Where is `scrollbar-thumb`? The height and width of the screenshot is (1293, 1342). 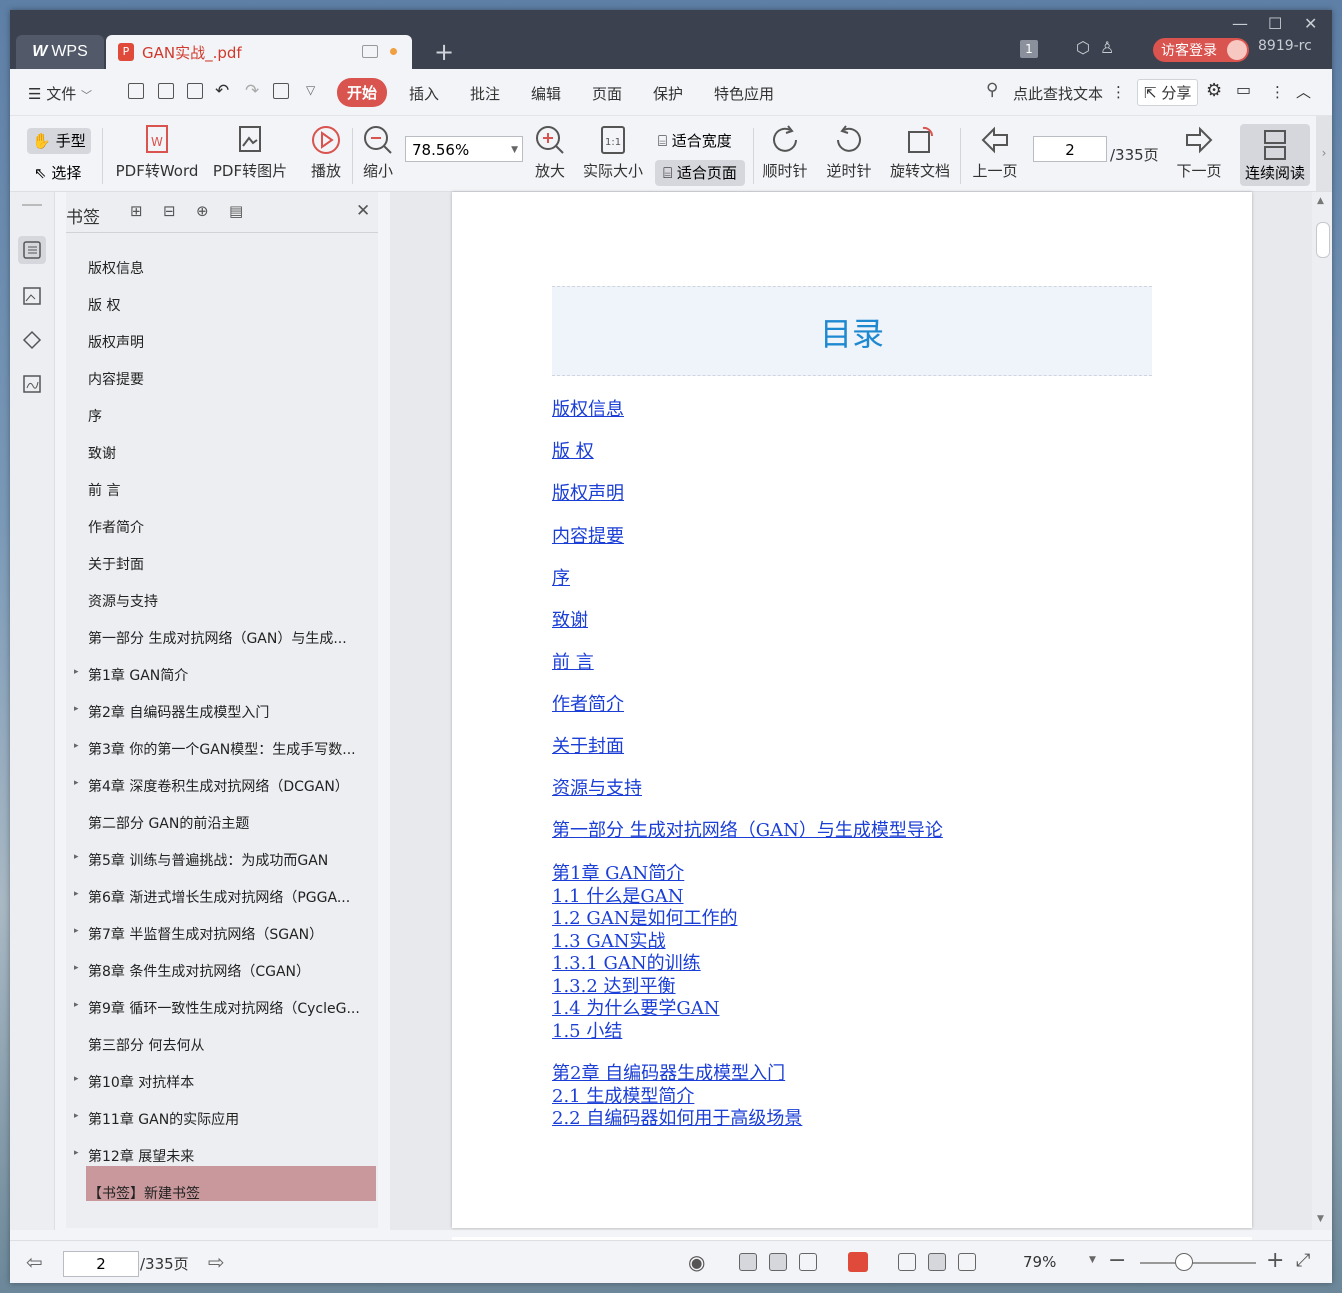
scrollbar-thumb is located at coordinates (1323, 240).